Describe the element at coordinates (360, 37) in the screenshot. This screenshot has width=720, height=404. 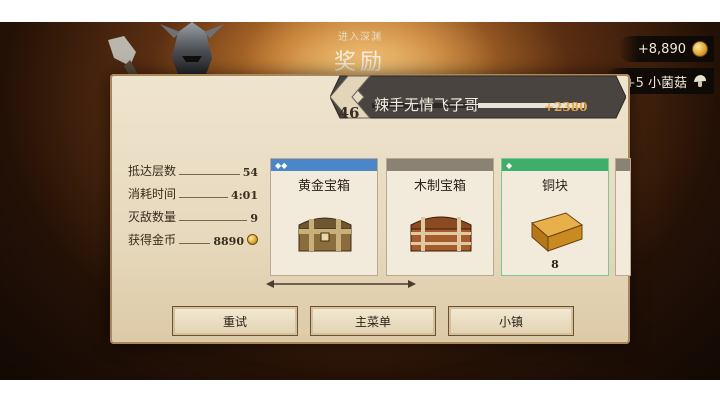
I see `header-subtitle: 进入深渊` at that location.